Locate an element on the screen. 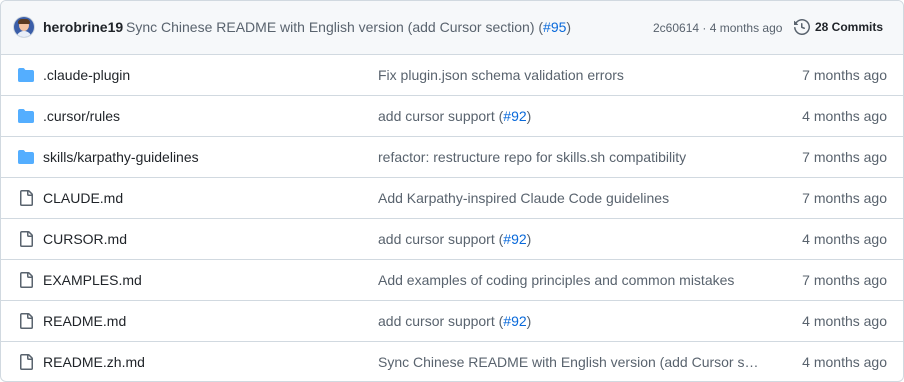 The width and height of the screenshot is (904, 382). file-commit-message-link: Fix plugin.json schema validation errors is located at coordinates (501, 75).